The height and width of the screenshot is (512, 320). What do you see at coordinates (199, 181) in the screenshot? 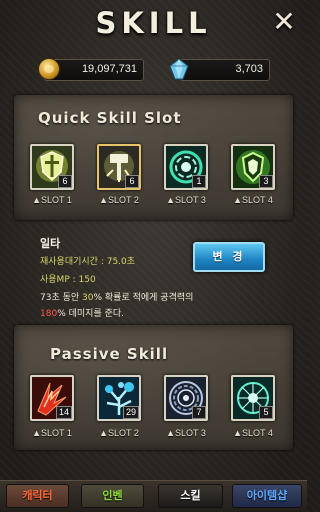
I see `slot-count: 1` at bounding box center [199, 181].